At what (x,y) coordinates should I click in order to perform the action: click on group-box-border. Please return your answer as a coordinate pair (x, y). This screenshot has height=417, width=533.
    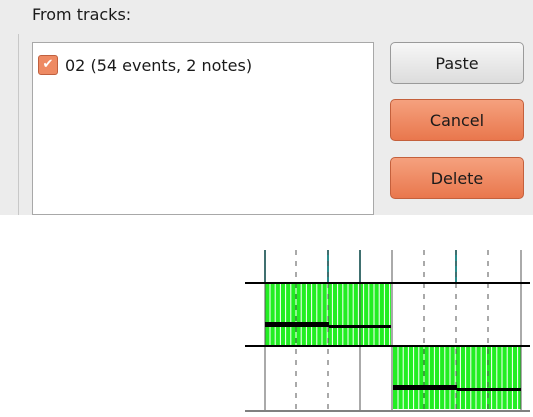
    Looking at the image, I should click on (18, 124).